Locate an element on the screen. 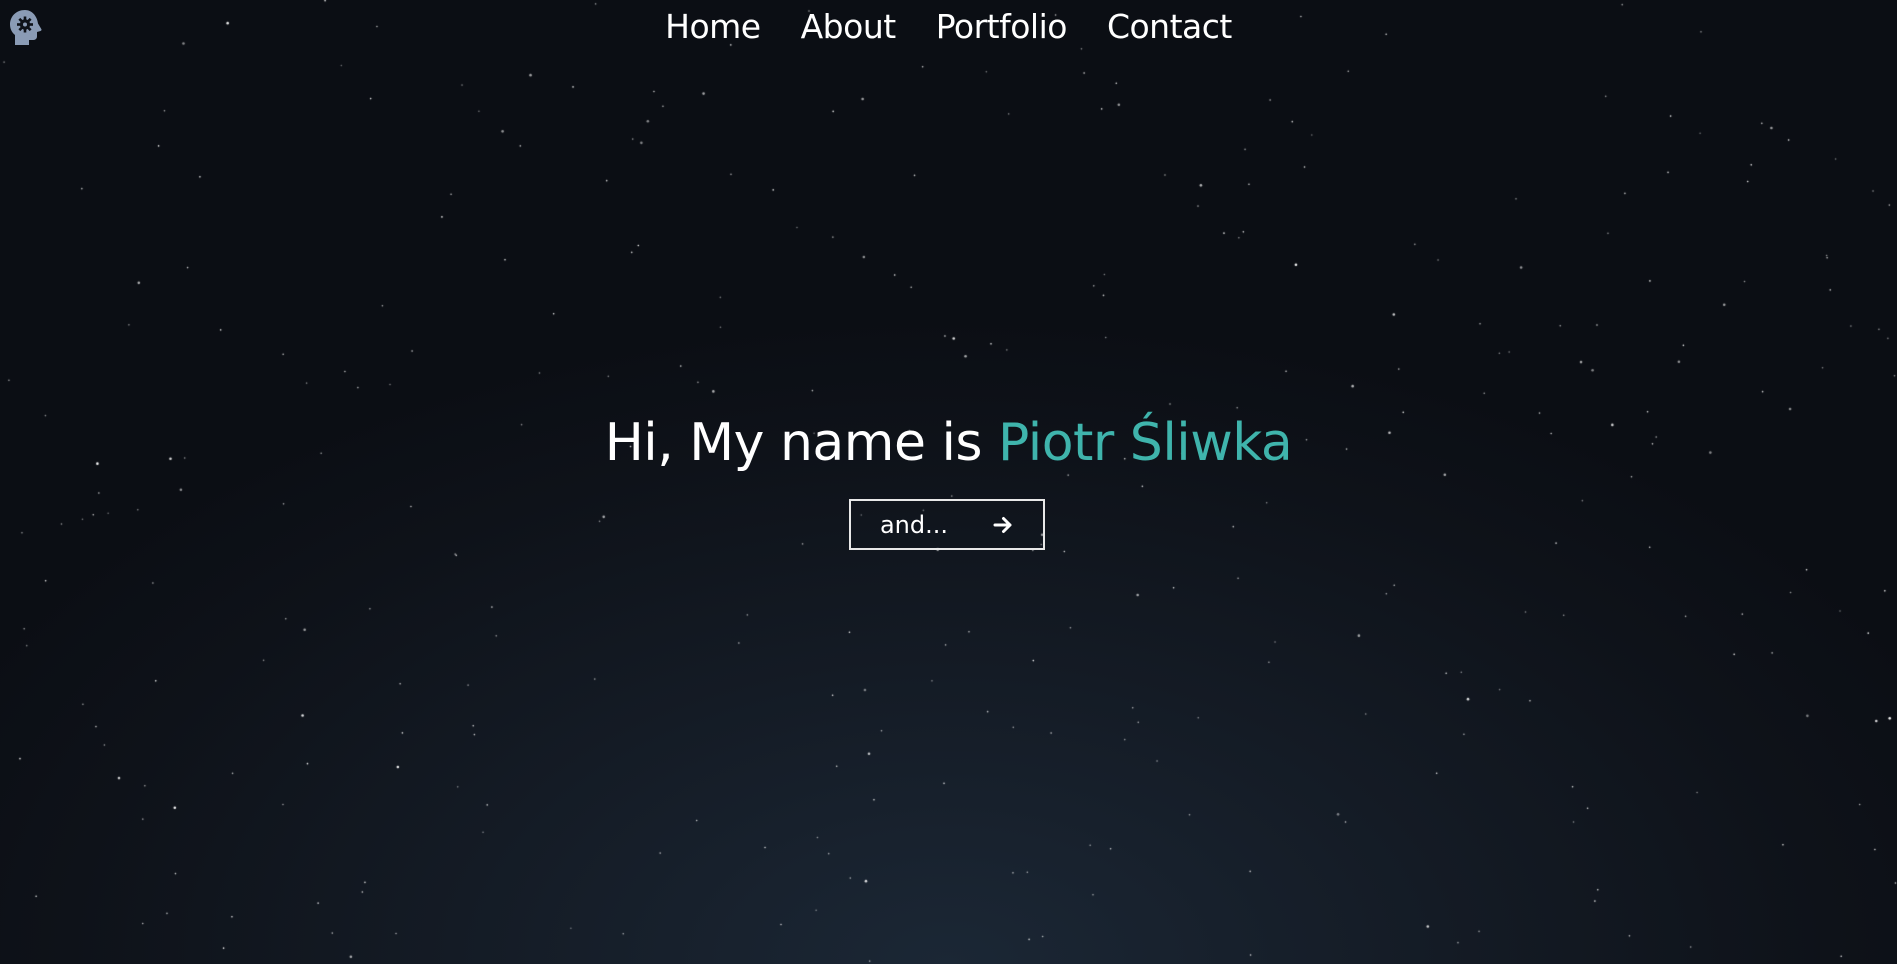  hero-heading: Hi, My name is Piotr Śliwka is located at coordinates (948, 443).